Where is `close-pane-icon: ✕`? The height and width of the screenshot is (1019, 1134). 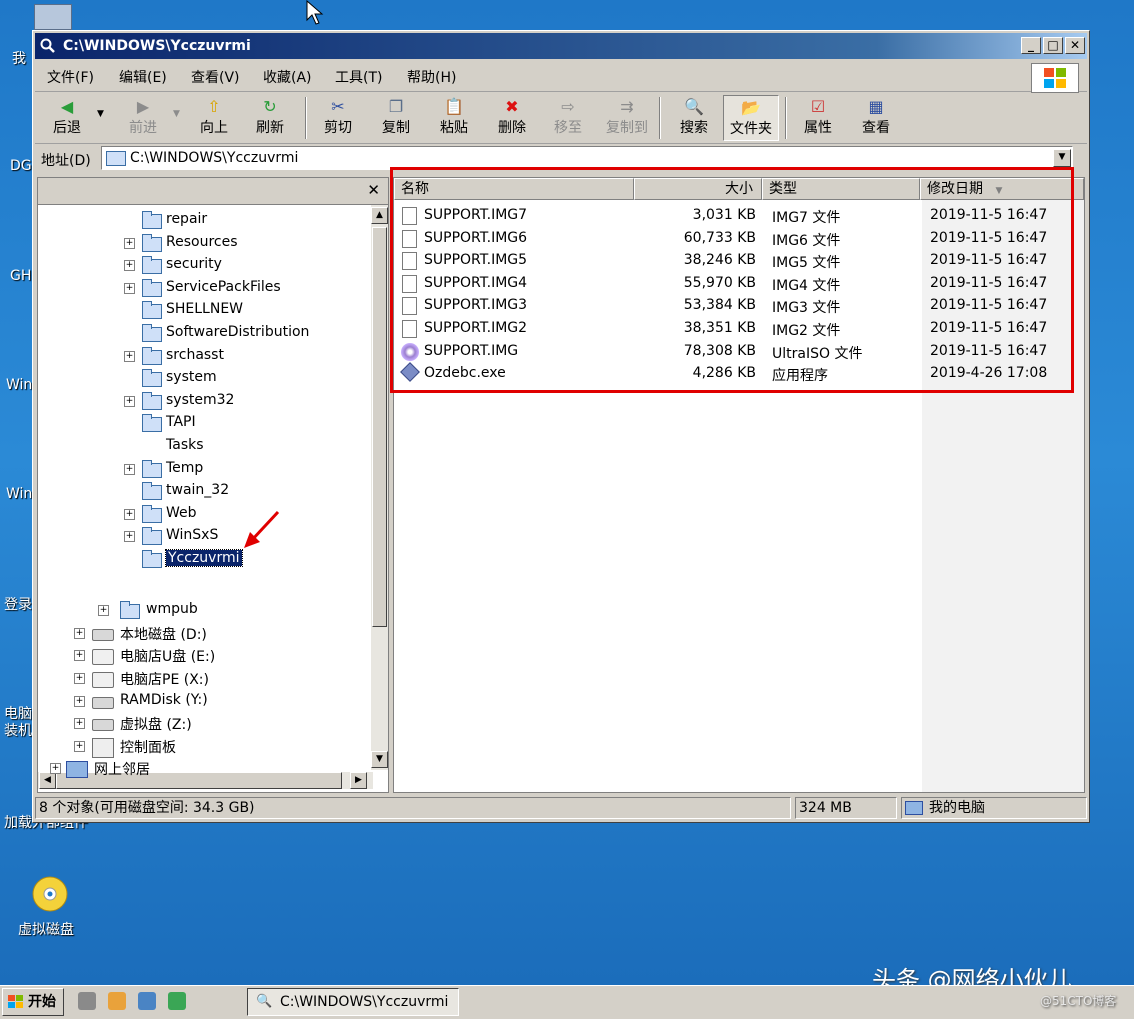
close-pane-icon: ✕ is located at coordinates (373, 190).